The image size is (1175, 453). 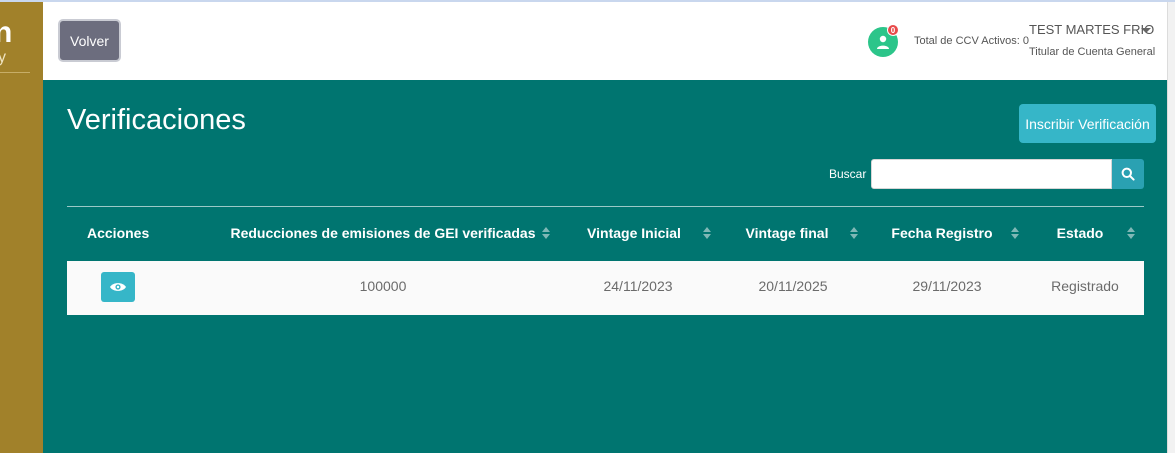 What do you see at coordinates (383, 286) in the screenshot?
I see `cell-reducciones: 100000` at bounding box center [383, 286].